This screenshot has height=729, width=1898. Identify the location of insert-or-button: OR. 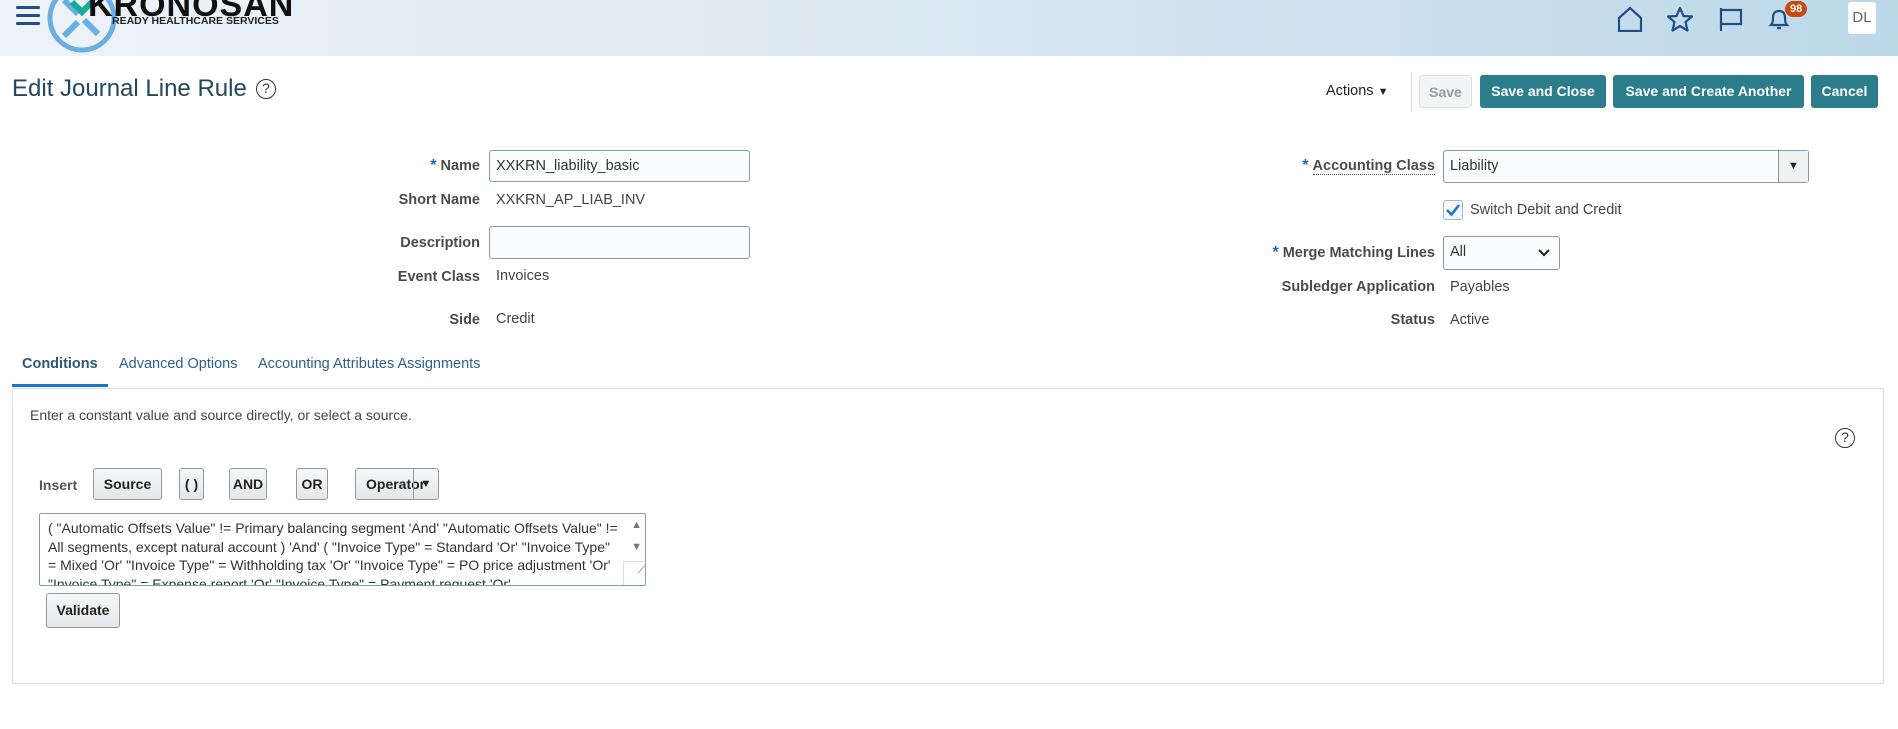
(312, 484).